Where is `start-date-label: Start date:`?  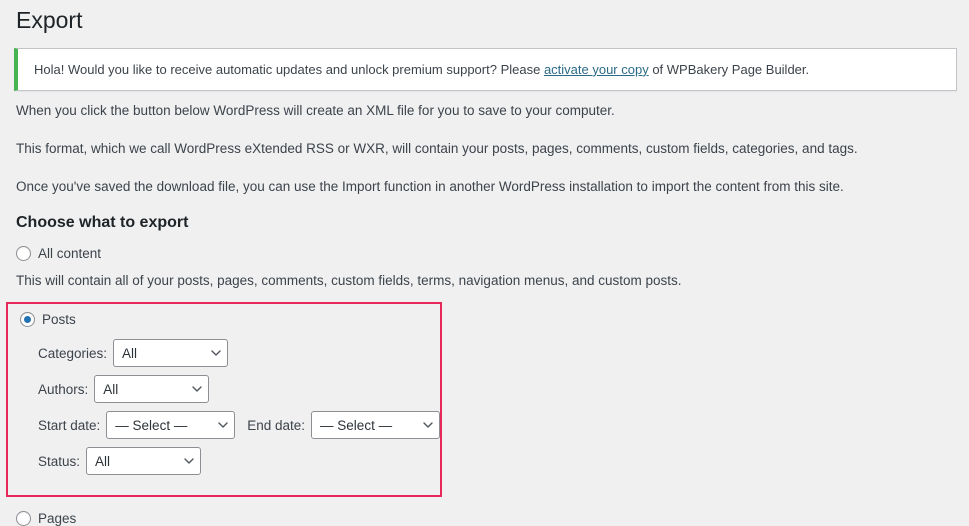
start-date-label: Start date: is located at coordinates (69, 425).